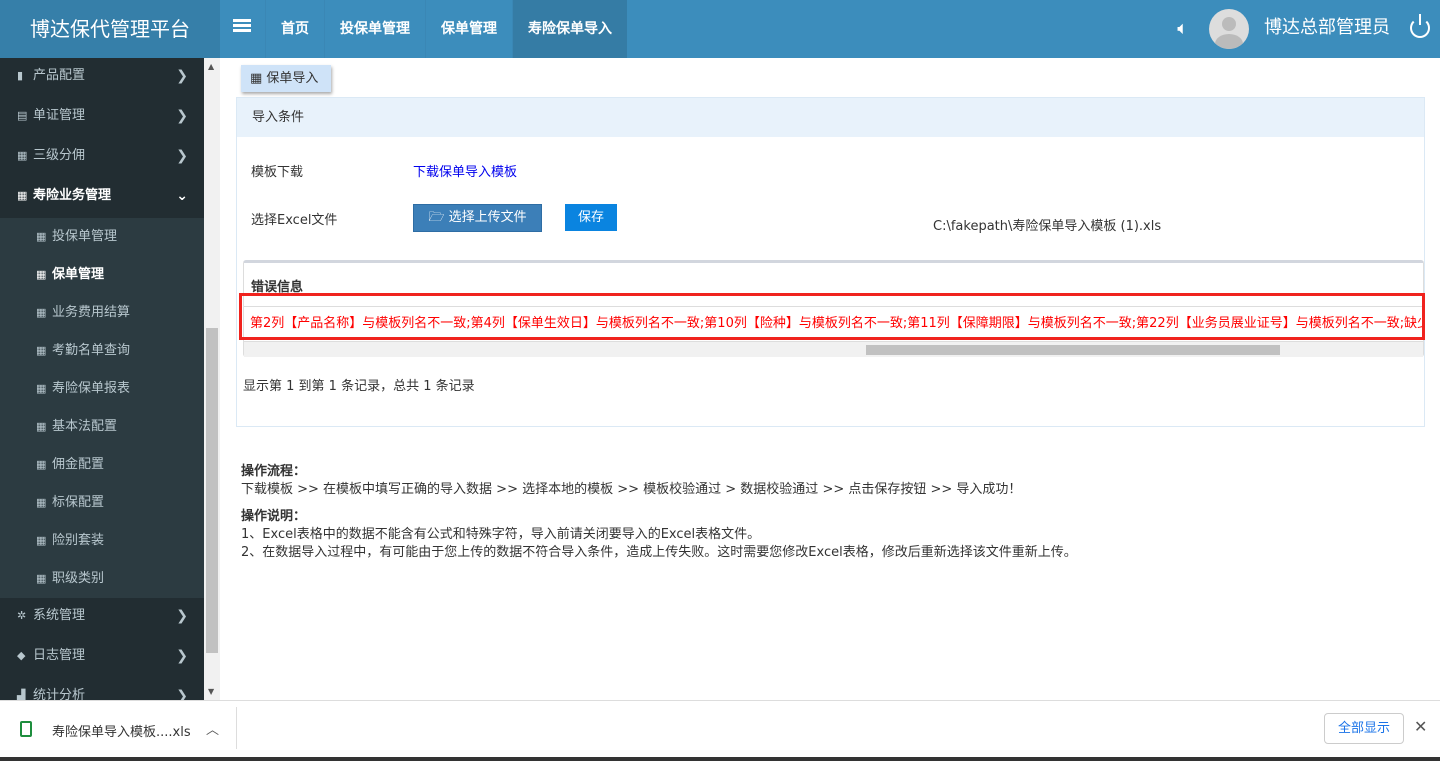  Describe the element at coordinates (274, 471) in the screenshot. I see `flow-title: 操作流程：` at that location.